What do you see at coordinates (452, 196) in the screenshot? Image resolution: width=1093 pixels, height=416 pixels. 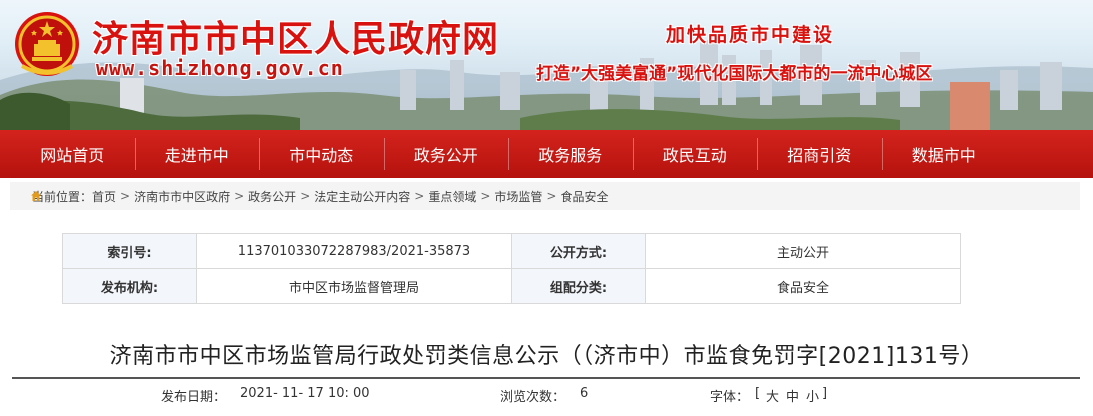 I see `breadcrumb-link-key-areas: 重点领域` at bounding box center [452, 196].